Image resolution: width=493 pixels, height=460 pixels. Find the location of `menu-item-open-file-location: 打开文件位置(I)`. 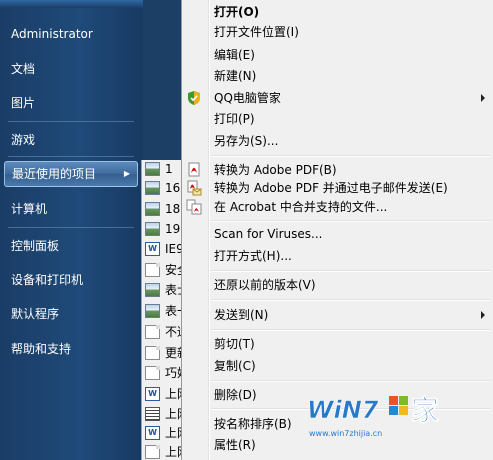

menu-item-open-file-location: 打开文件位置(I) is located at coordinates (337, 32).